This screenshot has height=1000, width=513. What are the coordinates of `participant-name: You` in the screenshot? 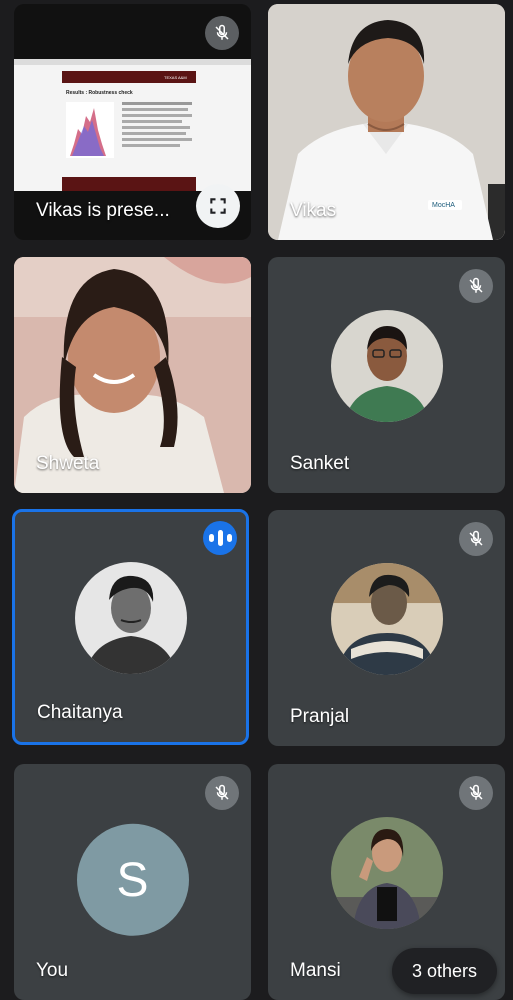 It's located at (52, 970).